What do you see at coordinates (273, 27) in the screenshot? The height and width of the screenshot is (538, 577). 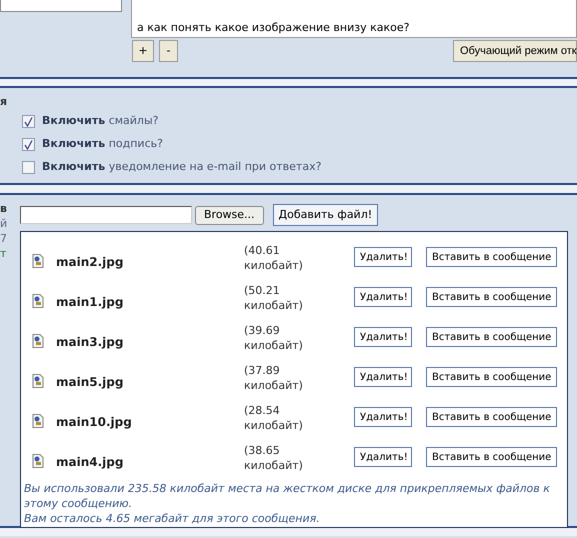 I see `message-text: а как понять какое изображение внизу какое?` at bounding box center [273, 27].